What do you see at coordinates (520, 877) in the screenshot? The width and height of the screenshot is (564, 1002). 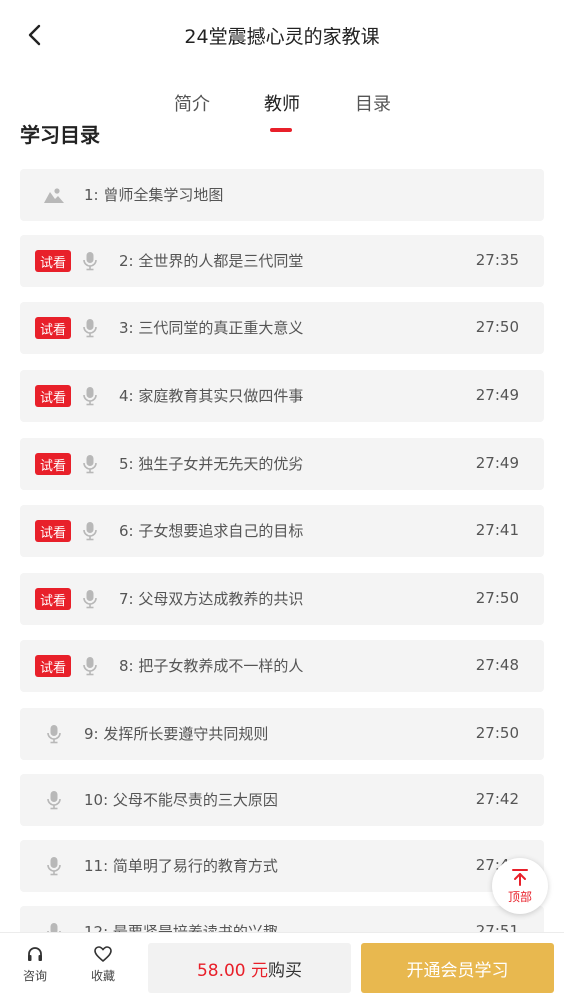 I see `arrow-to-top-icon` at bounding box center [520, 877].